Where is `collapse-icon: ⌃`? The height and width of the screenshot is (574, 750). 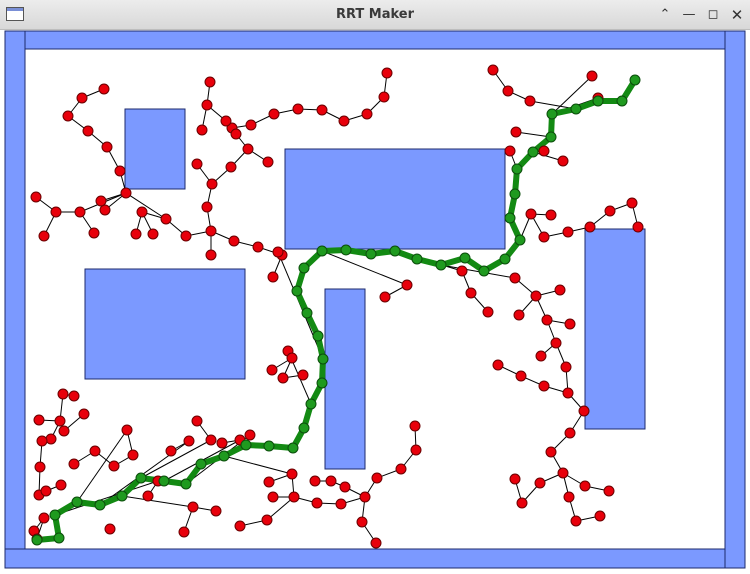 collapse-icon: ⌃ is located at coordinates (665, 15).